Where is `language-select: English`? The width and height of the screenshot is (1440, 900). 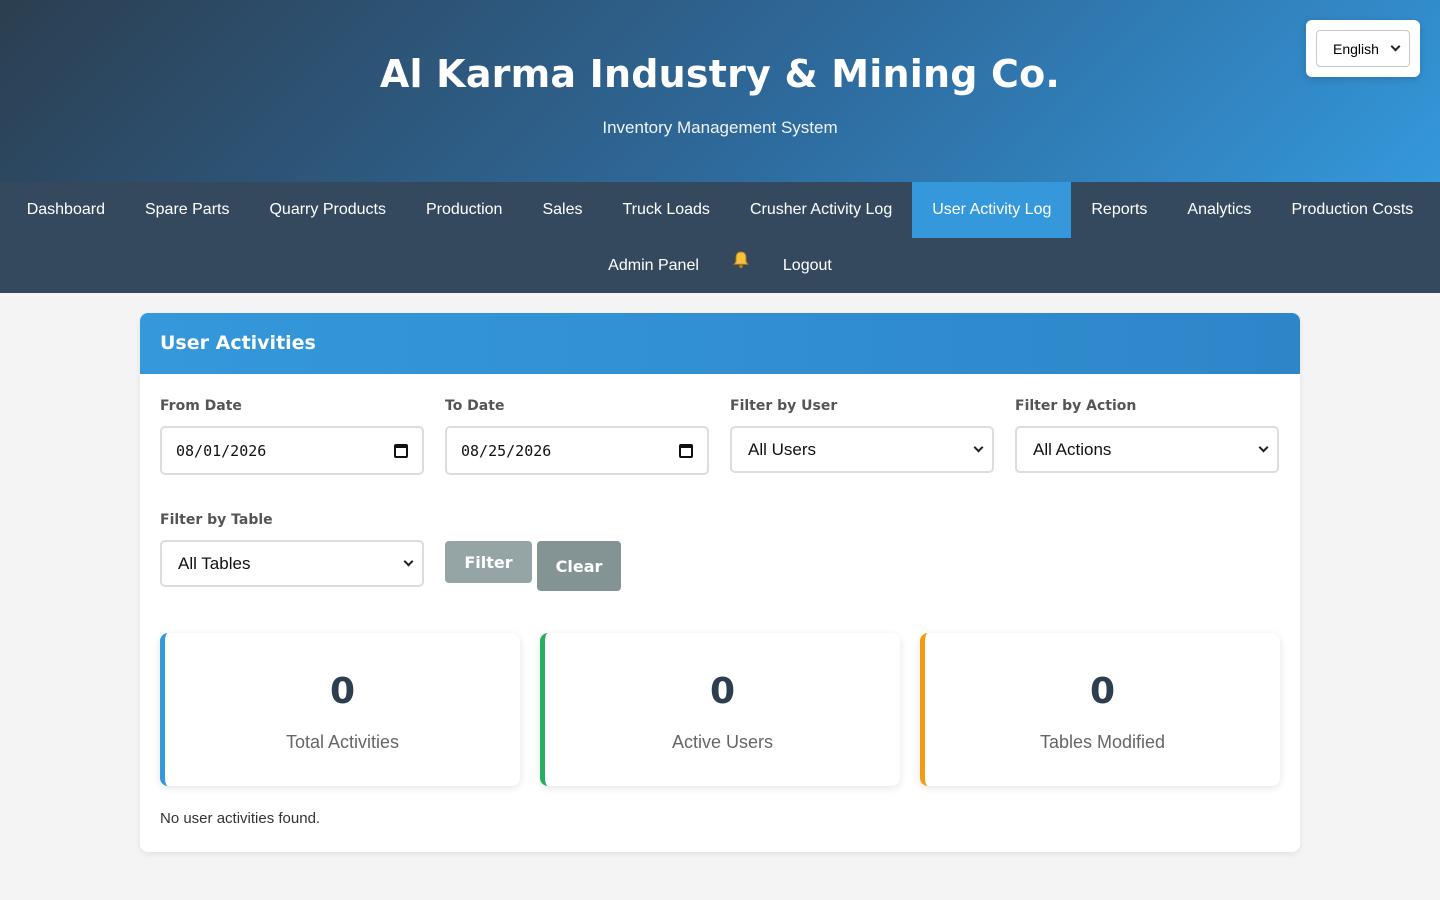 language-select: English is located at coordinates (1363, 48).